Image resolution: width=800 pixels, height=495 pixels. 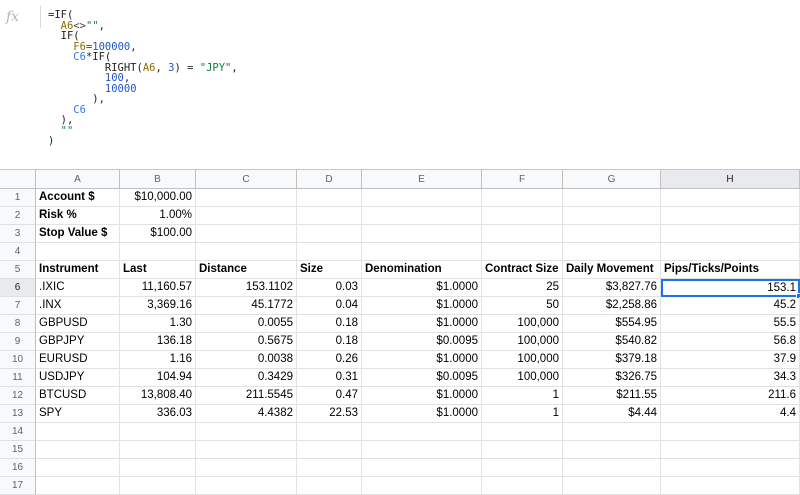 I want to click on cell-d4, so click(x=329, y=252).